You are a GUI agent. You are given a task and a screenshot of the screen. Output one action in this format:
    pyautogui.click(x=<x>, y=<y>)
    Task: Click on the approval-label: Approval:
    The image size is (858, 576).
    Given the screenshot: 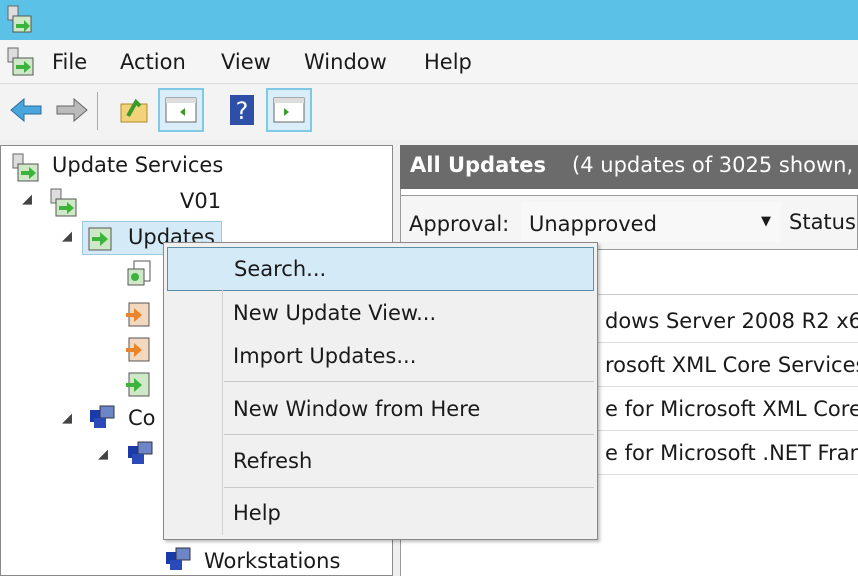 What is the action you would take?
    pyautogui.click(x=459, y=224)
    